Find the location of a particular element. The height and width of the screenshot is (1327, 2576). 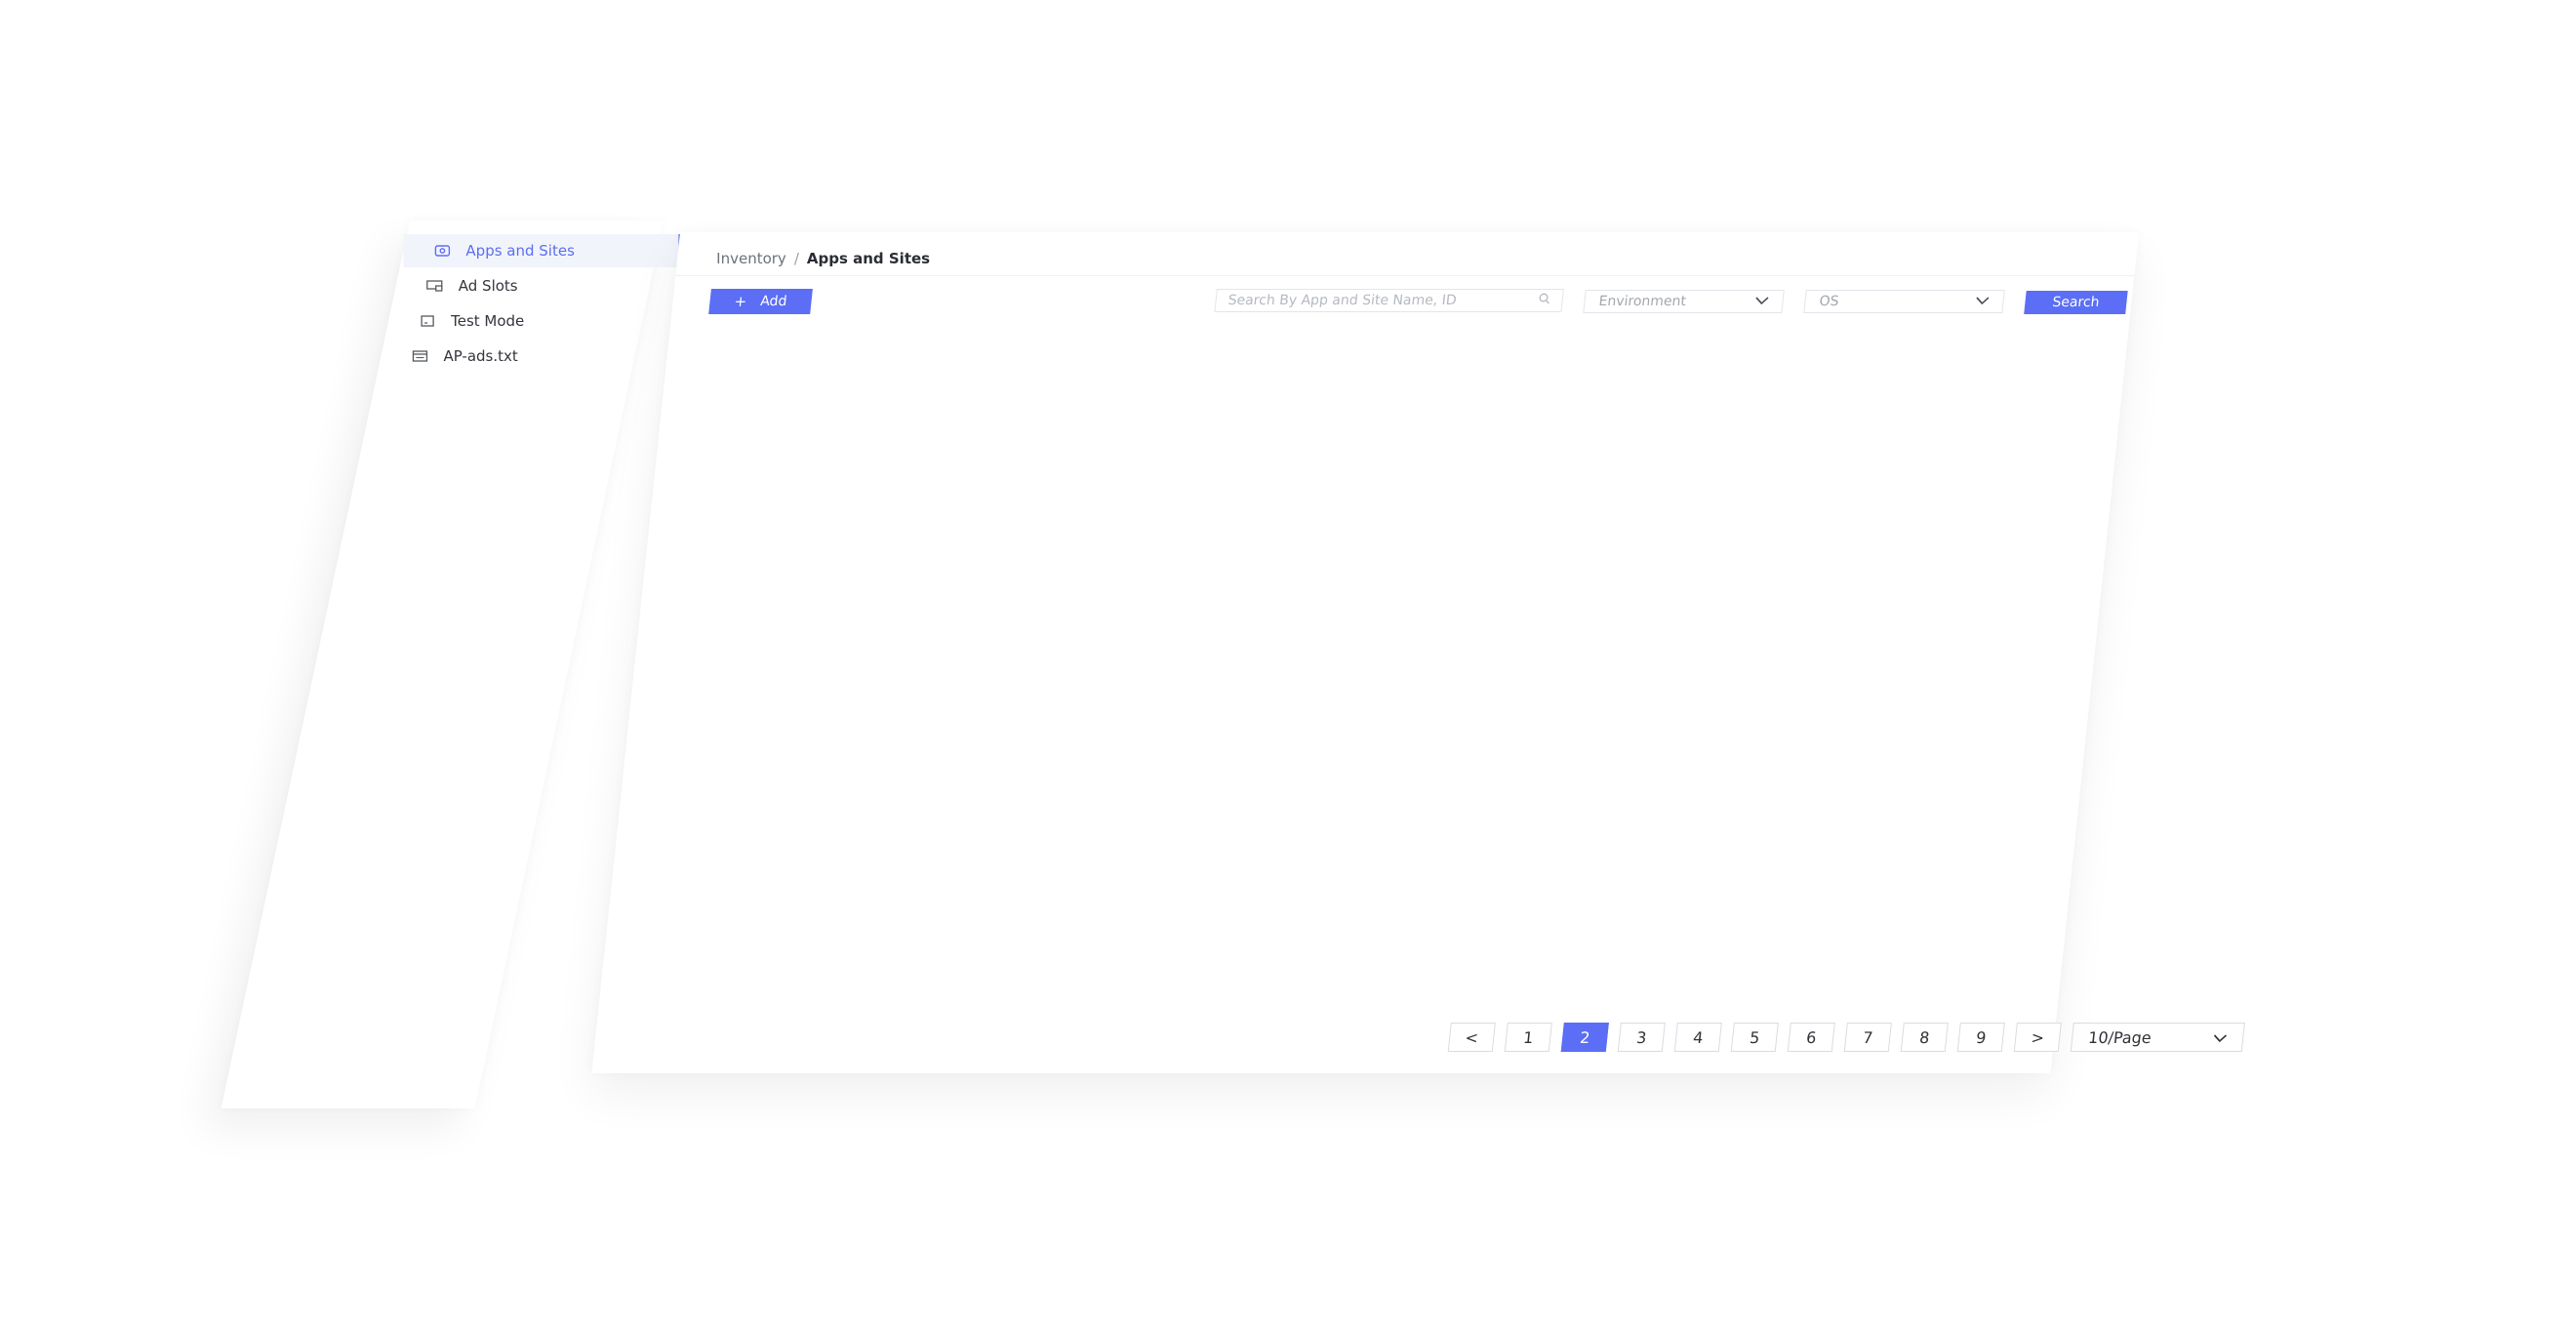

add-button-label: Add is located at coordinates (773, 301).